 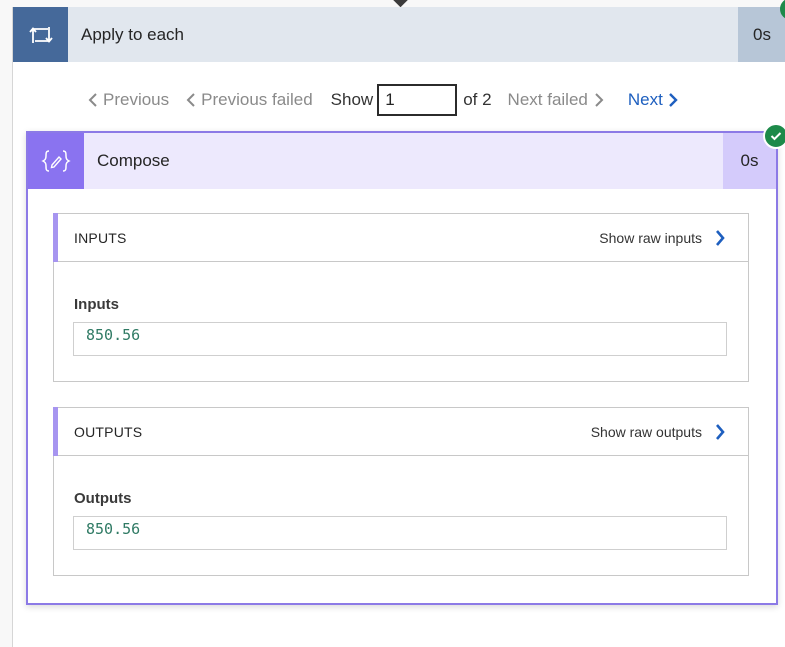 What do you see at coordinates (257, 99) in the screenshot?
I see `previous-failed-label: Previous failed` at bounding box center [257, 99].